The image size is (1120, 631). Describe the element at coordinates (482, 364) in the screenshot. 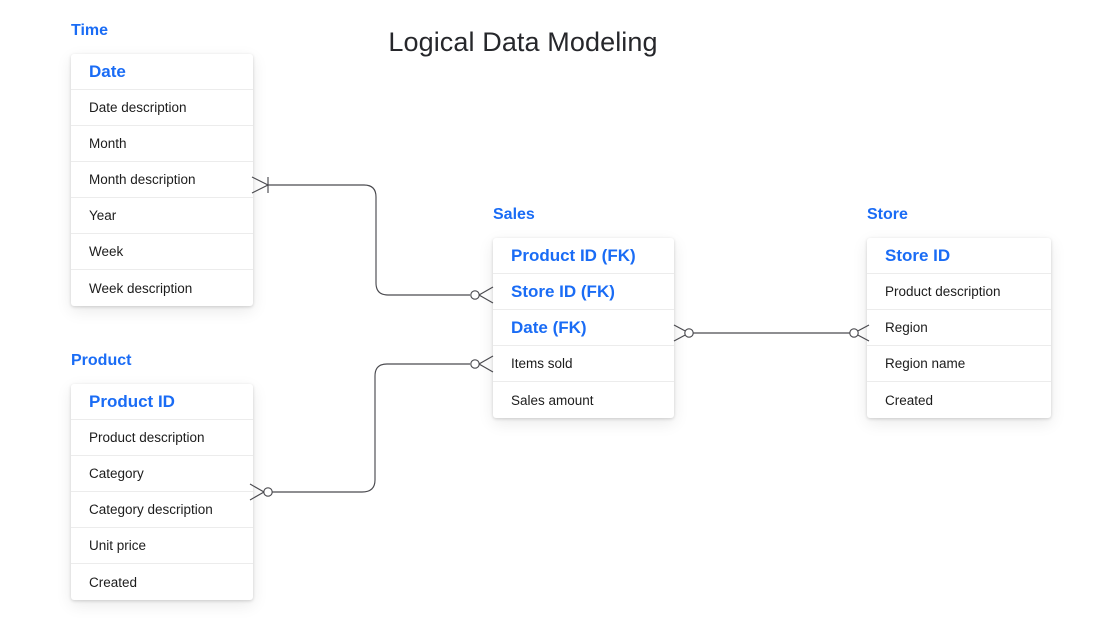

I see `cardinality-zero-or-many-sales-bottom` at that location.